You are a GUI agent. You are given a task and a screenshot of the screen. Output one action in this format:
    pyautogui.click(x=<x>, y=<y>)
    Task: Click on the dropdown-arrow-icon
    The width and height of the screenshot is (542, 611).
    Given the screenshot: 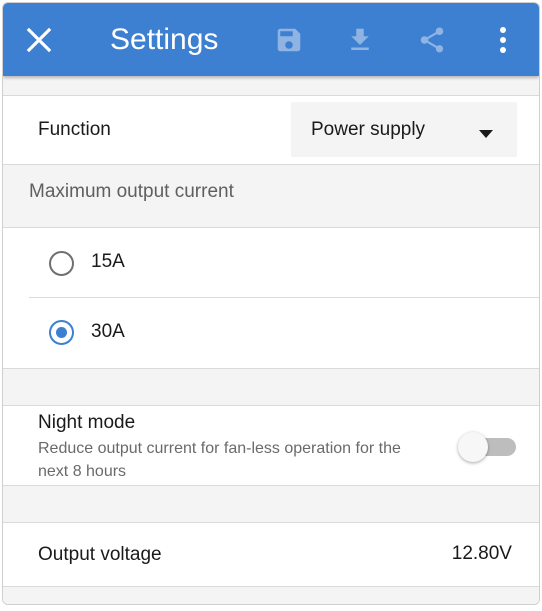 What is the action you would take?
    pyautogui.click(x=486, y=134)
    